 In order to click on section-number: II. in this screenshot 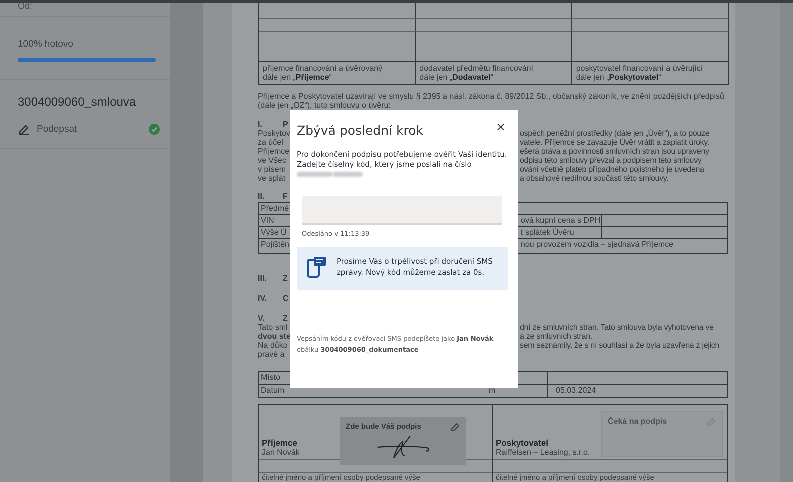, I will do `click(262, 196)`.